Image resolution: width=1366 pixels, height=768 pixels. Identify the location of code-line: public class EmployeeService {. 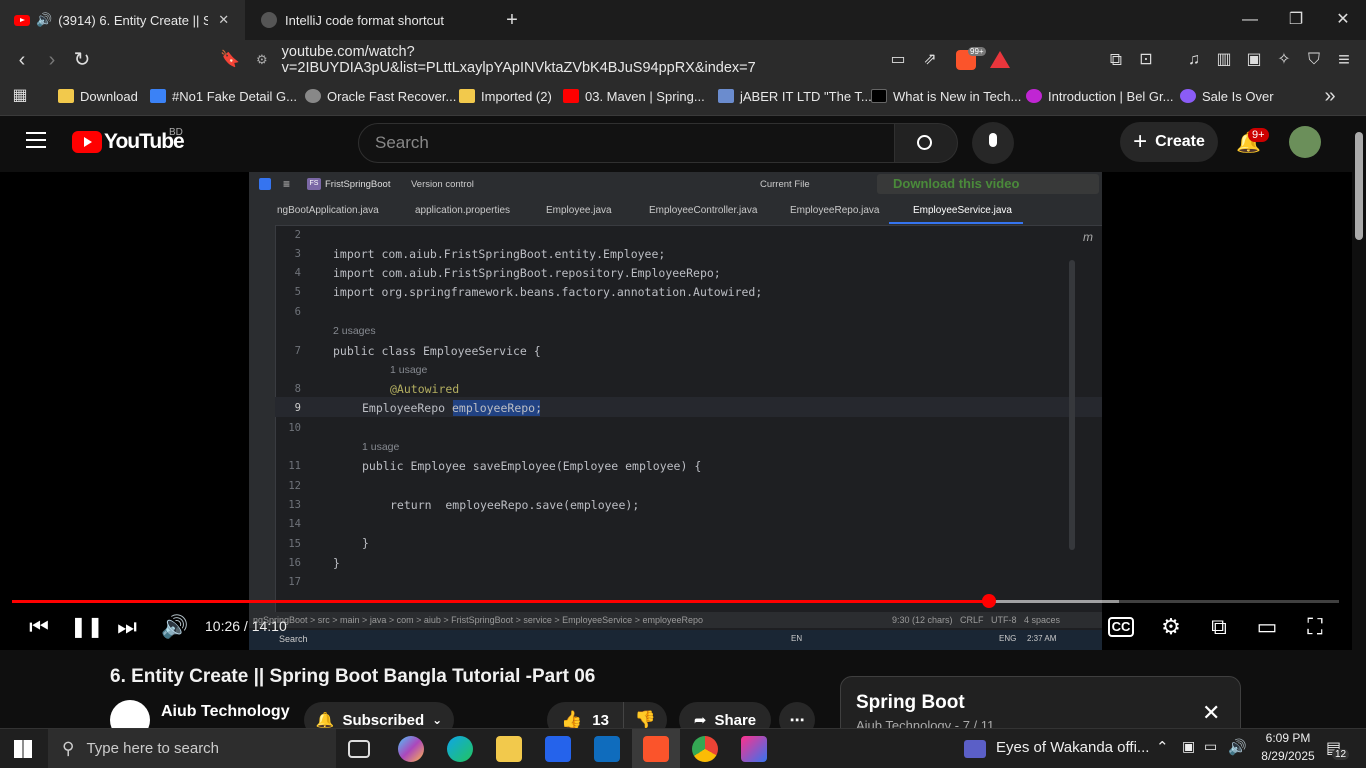
(437, 351).